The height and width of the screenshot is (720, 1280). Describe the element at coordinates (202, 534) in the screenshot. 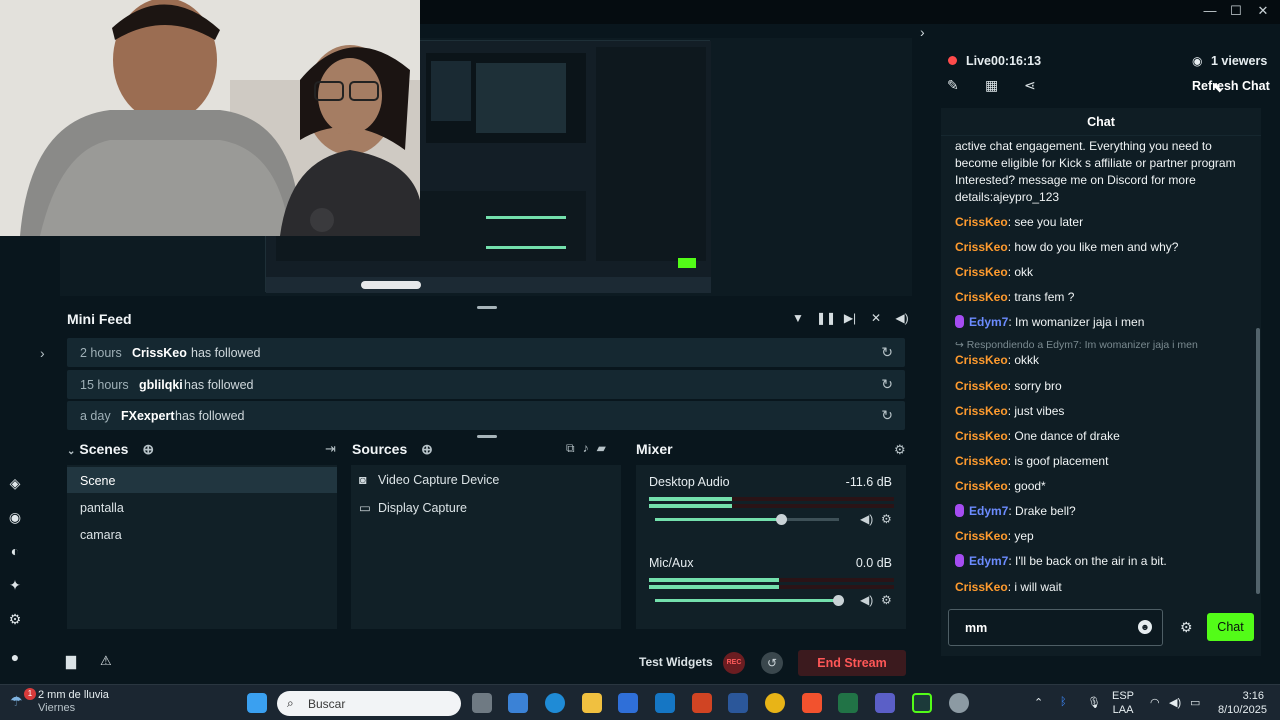

I see `scene-item: camara` at that location.